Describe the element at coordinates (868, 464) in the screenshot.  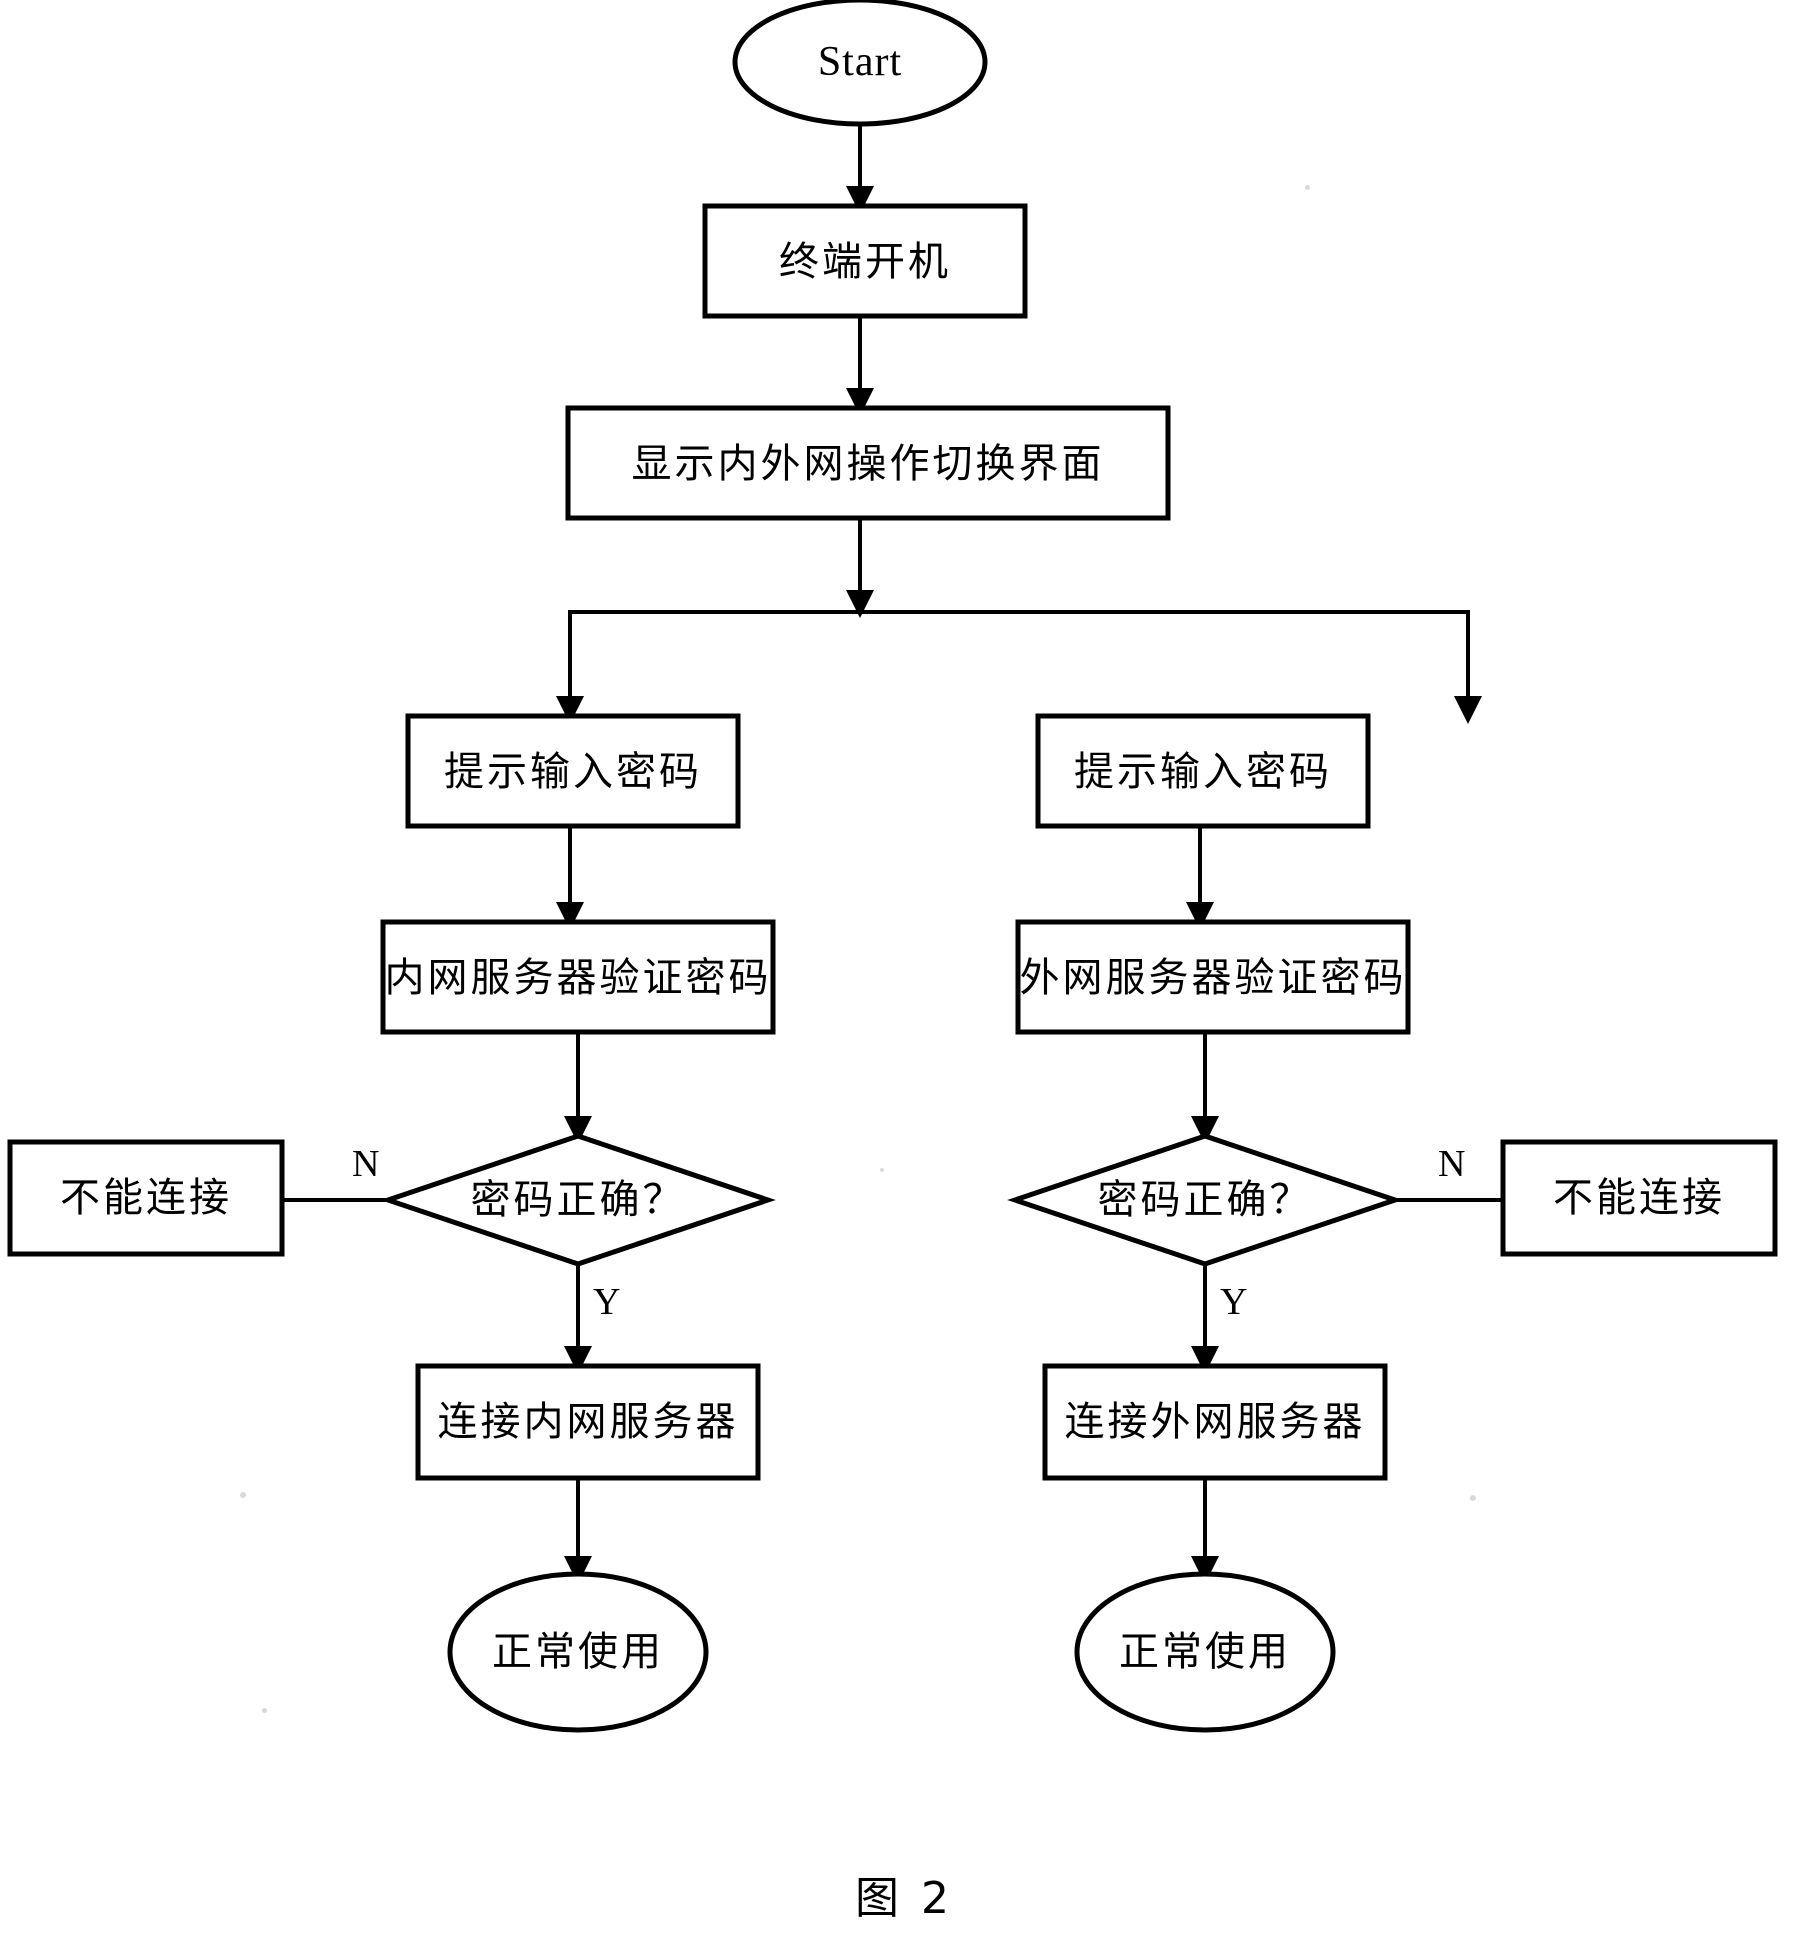
I see `show-switch-ui-label: 显示内外网操作切换界面` at that location.